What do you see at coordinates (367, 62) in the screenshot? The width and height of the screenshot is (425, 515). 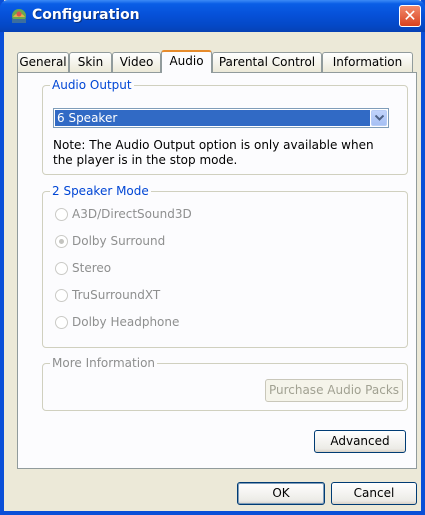 I see `tab-information: Information` at bounding box center [367, 62].